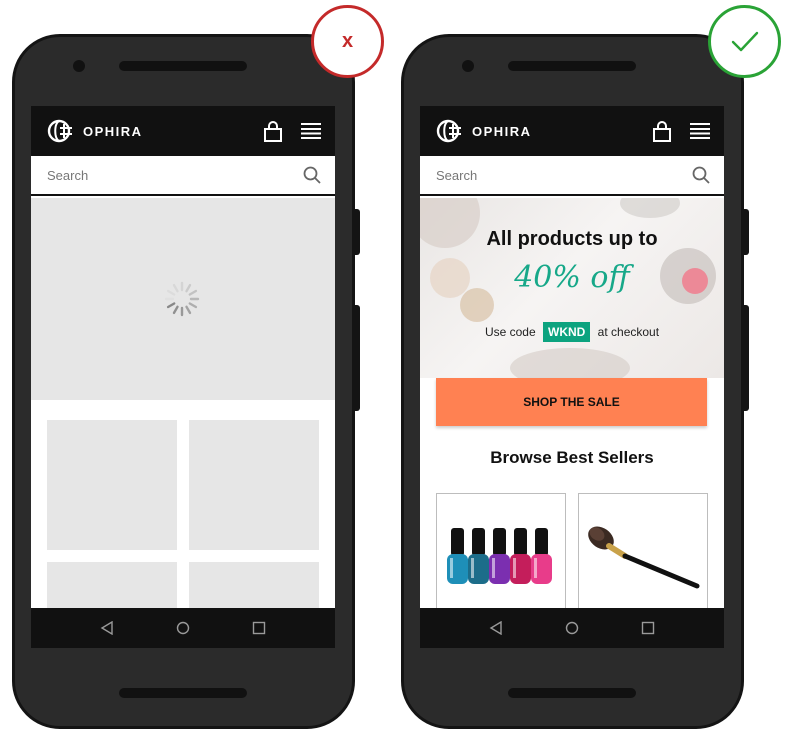  I want to click on checkmark-icon, so click(744, 41).